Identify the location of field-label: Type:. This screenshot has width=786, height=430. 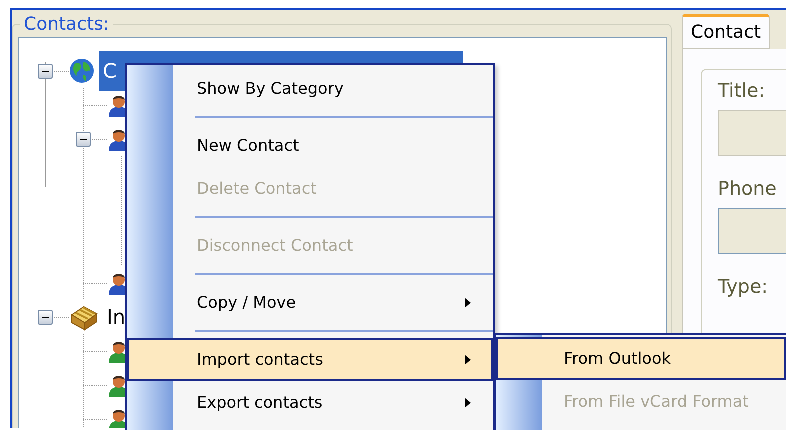
(744, 287).